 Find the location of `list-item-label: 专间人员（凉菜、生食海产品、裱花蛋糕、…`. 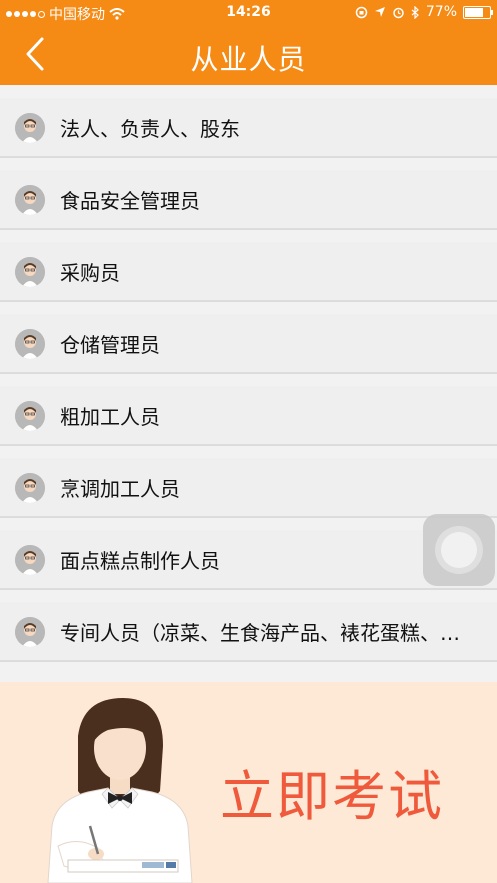

list-item-label: 专间人员（凉菜、生食海产品、裱花蛋糕、… is located at coordinates (260, 633).